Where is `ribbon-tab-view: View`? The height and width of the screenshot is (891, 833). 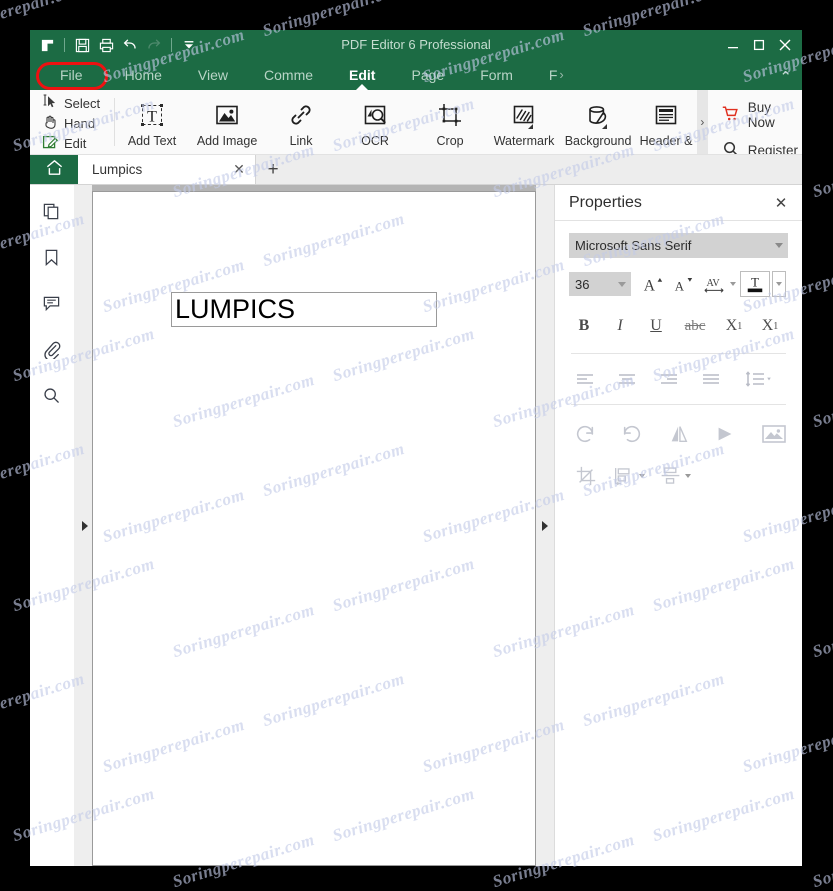 ribbon-tab-view: View is located at coordinates (213, 75).